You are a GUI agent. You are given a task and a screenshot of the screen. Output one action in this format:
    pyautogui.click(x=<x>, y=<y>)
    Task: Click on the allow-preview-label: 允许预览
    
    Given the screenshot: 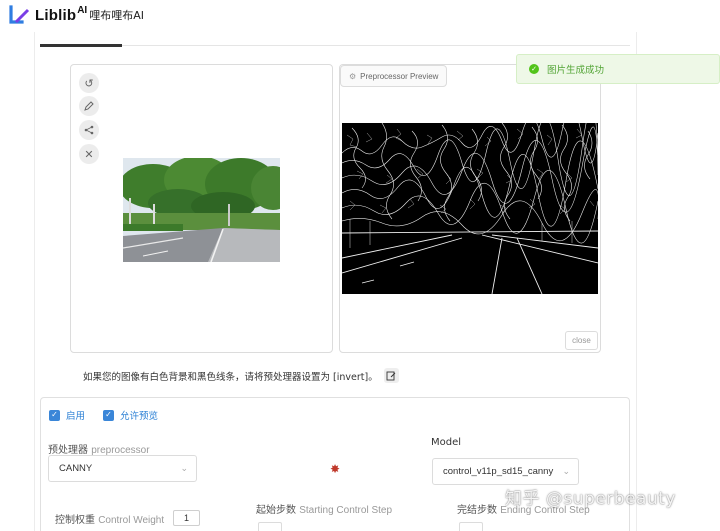 What is the action you would take?
    pyautogui.click(x=139, y=416)
    